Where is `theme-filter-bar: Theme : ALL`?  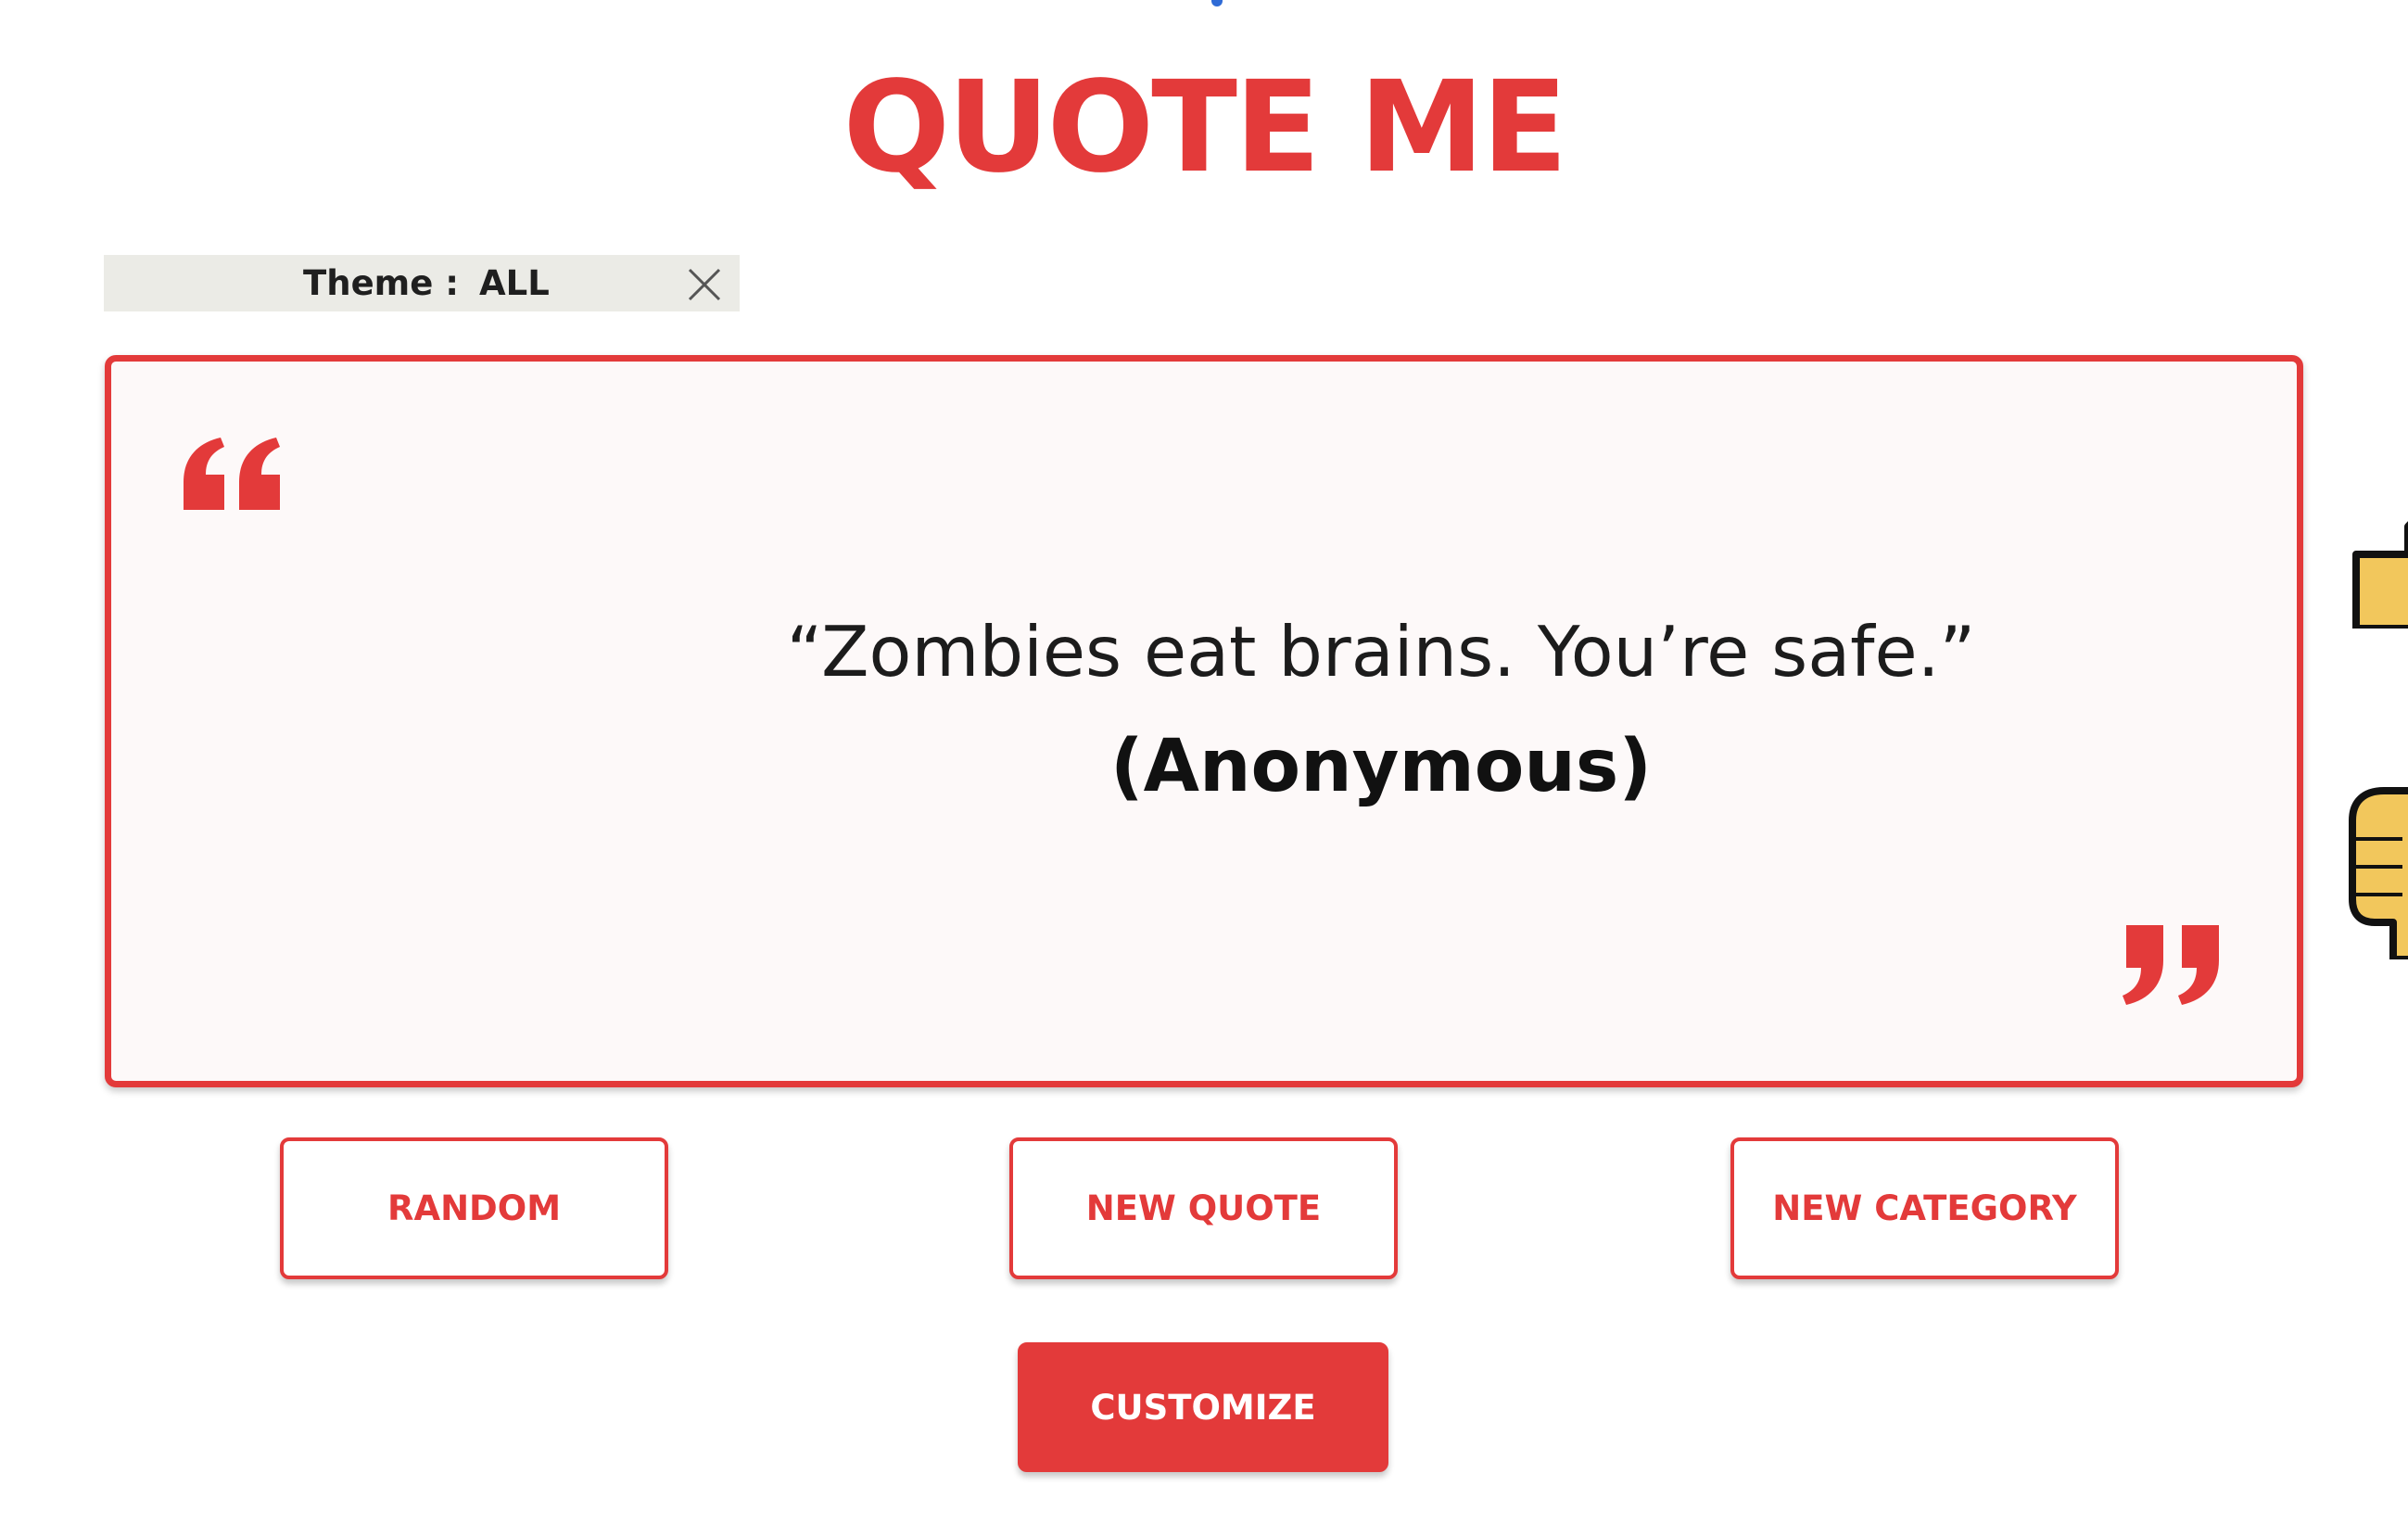
theme-filter-bar: Theme : ALL is located at coordinates (422, 283).